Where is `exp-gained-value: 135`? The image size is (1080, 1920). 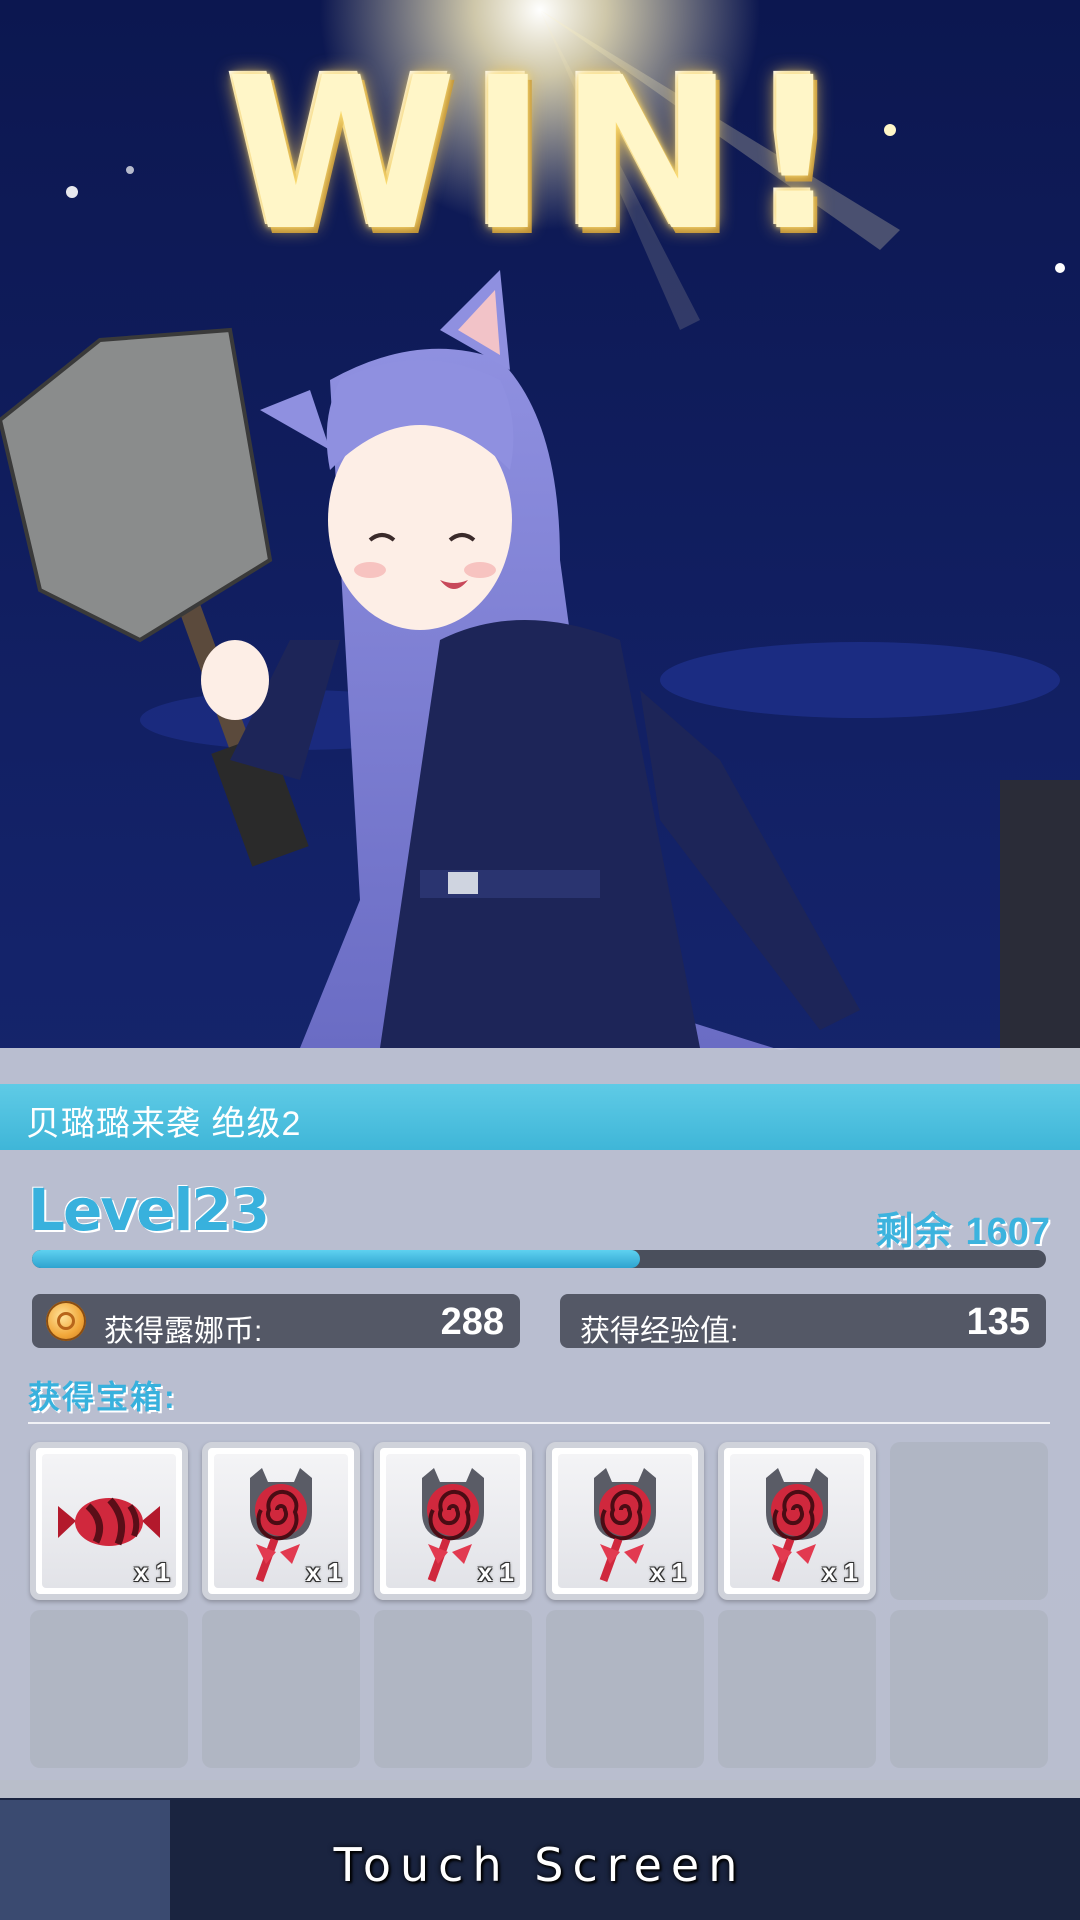 exp-gained-value: 135 is located at coordinates (998, 1322).